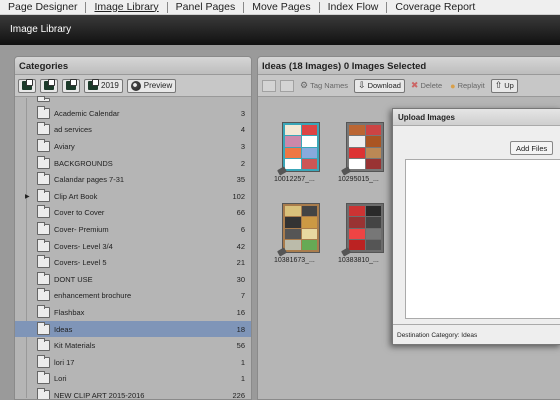 This screenshot has width=560, height=400. I want to click on tag-names-label: Tag Names, so click(329, 85).